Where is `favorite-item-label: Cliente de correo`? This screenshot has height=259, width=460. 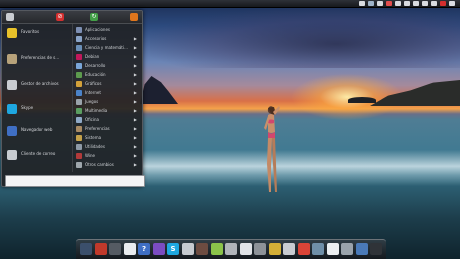
favorite-item-label: Cliente de correo is located at coordinates (38, 153).